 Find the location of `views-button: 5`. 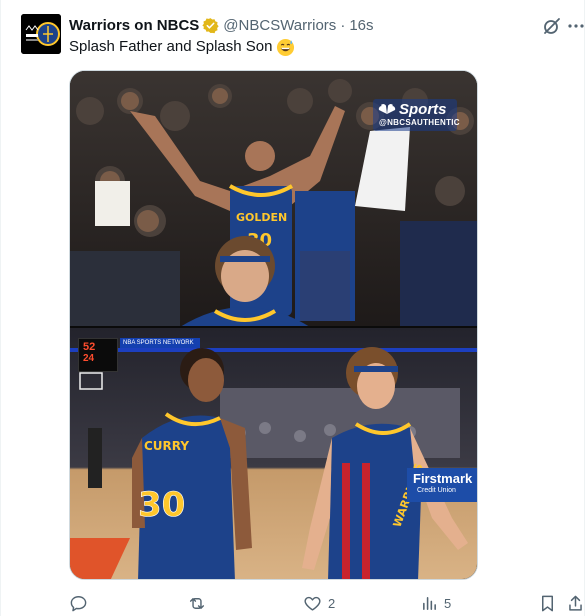

views-button: 5 is located at coordinates (436, 602).